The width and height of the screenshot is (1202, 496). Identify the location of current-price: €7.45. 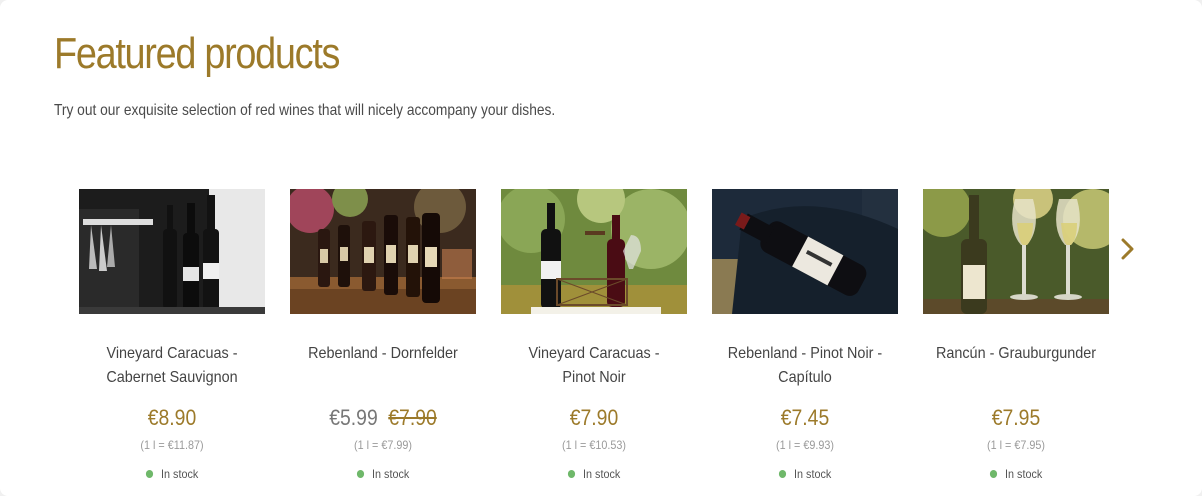
(805, 417).